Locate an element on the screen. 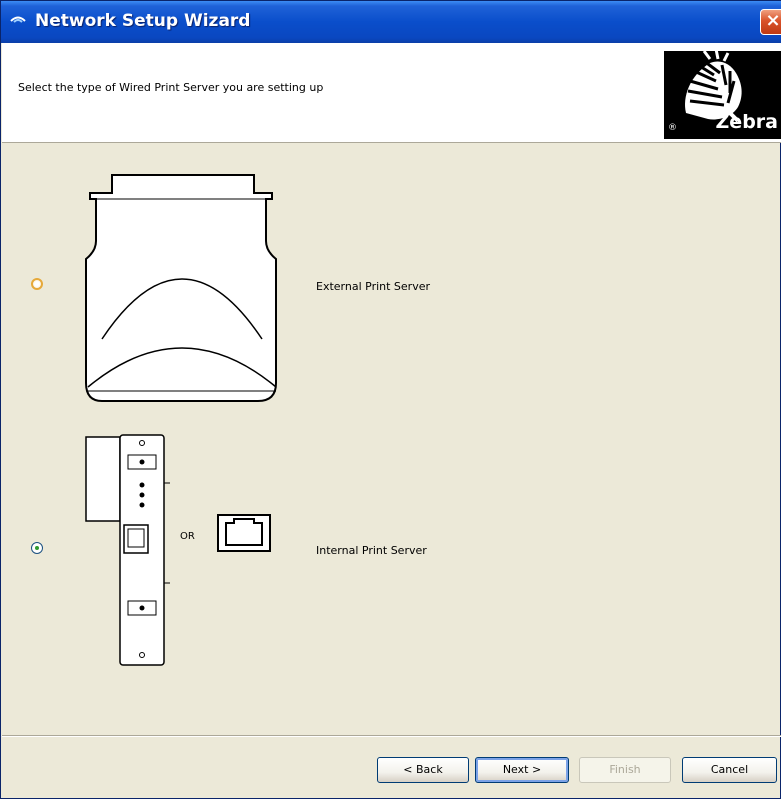  logo-registered-mark: ® is located at coordinates (672, 128).